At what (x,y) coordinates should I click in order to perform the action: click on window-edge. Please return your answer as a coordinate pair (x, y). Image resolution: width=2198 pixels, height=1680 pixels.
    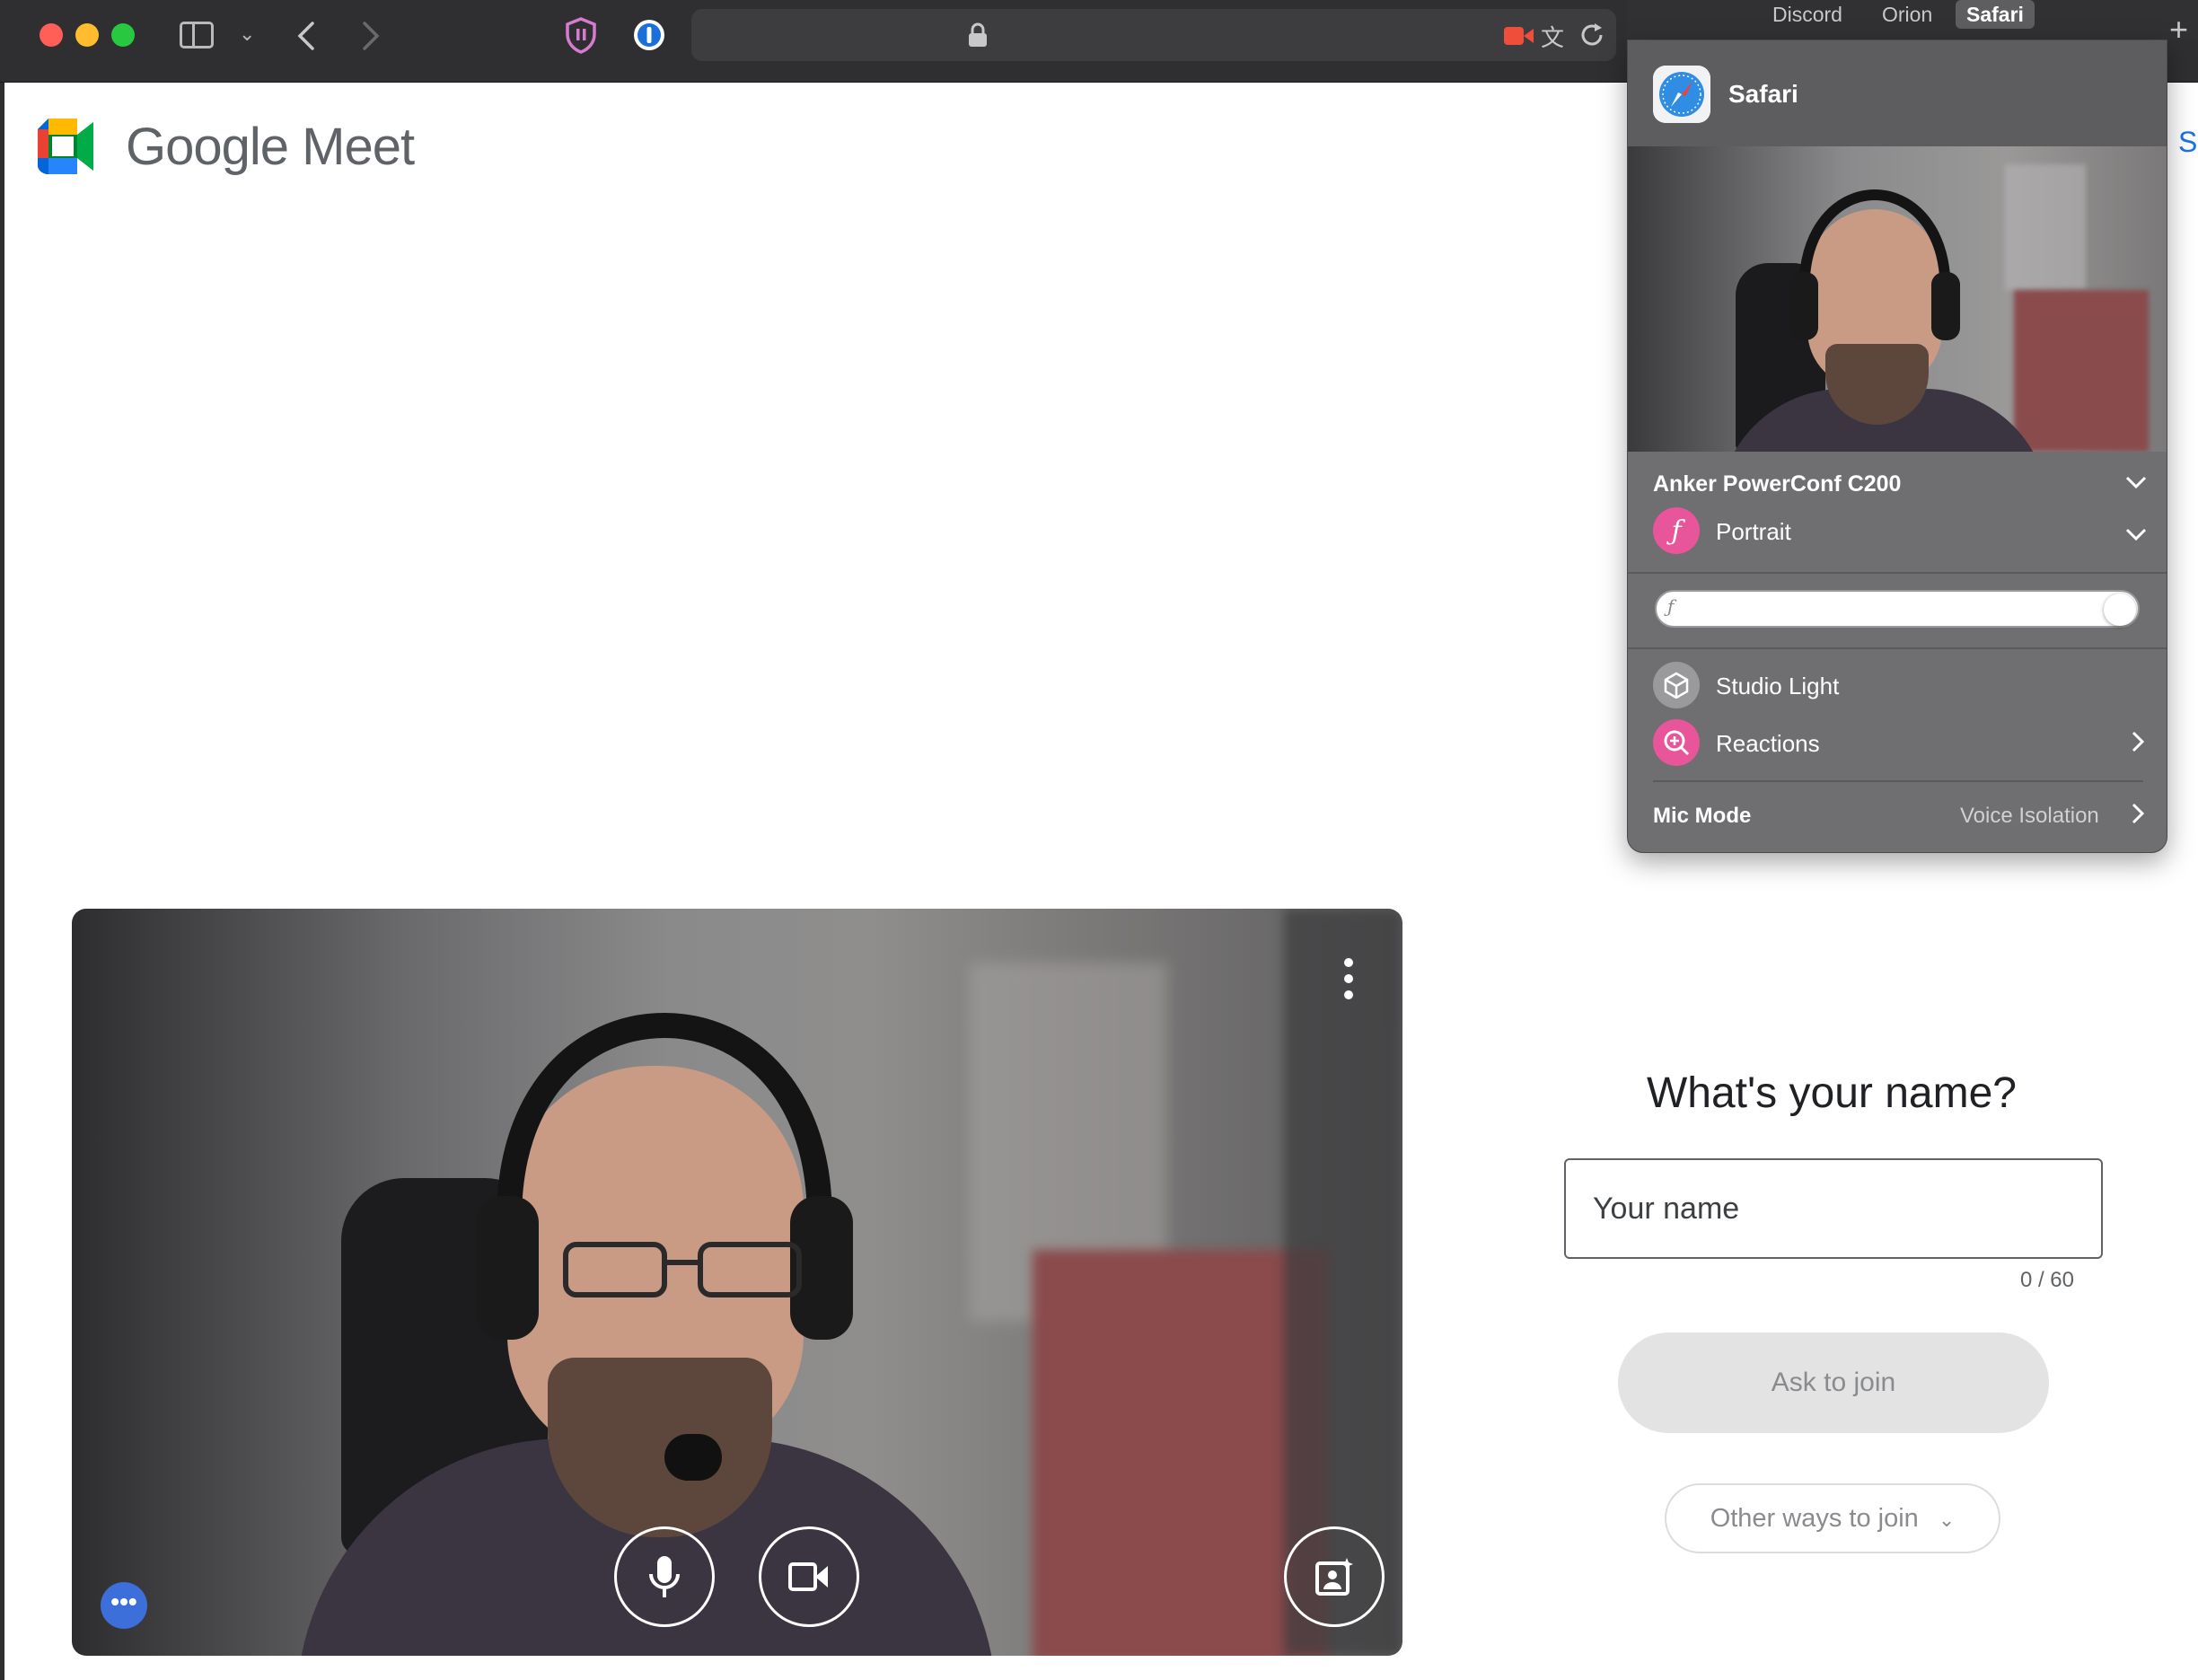
    Looking at the image, I should click on (2, 881).